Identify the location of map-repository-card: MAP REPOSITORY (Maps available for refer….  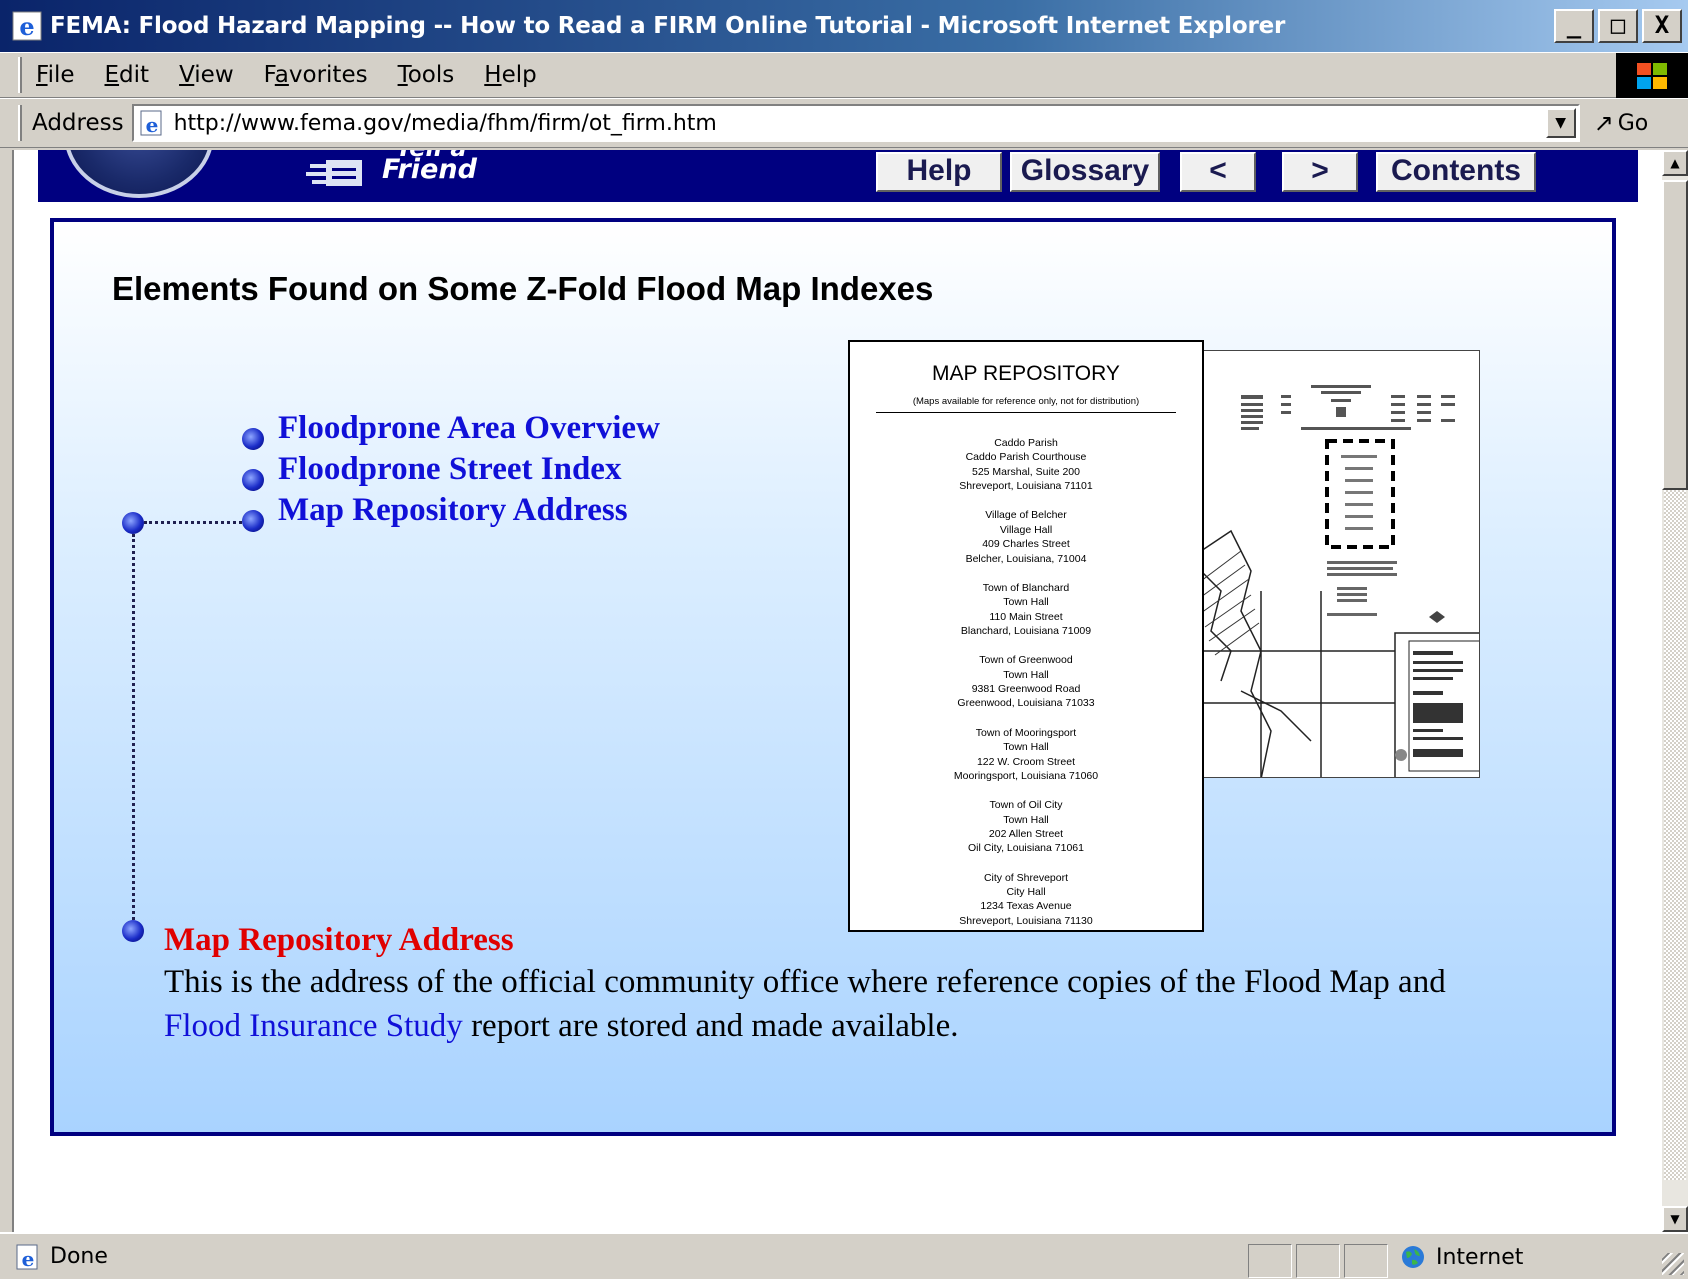
(1026, 636).